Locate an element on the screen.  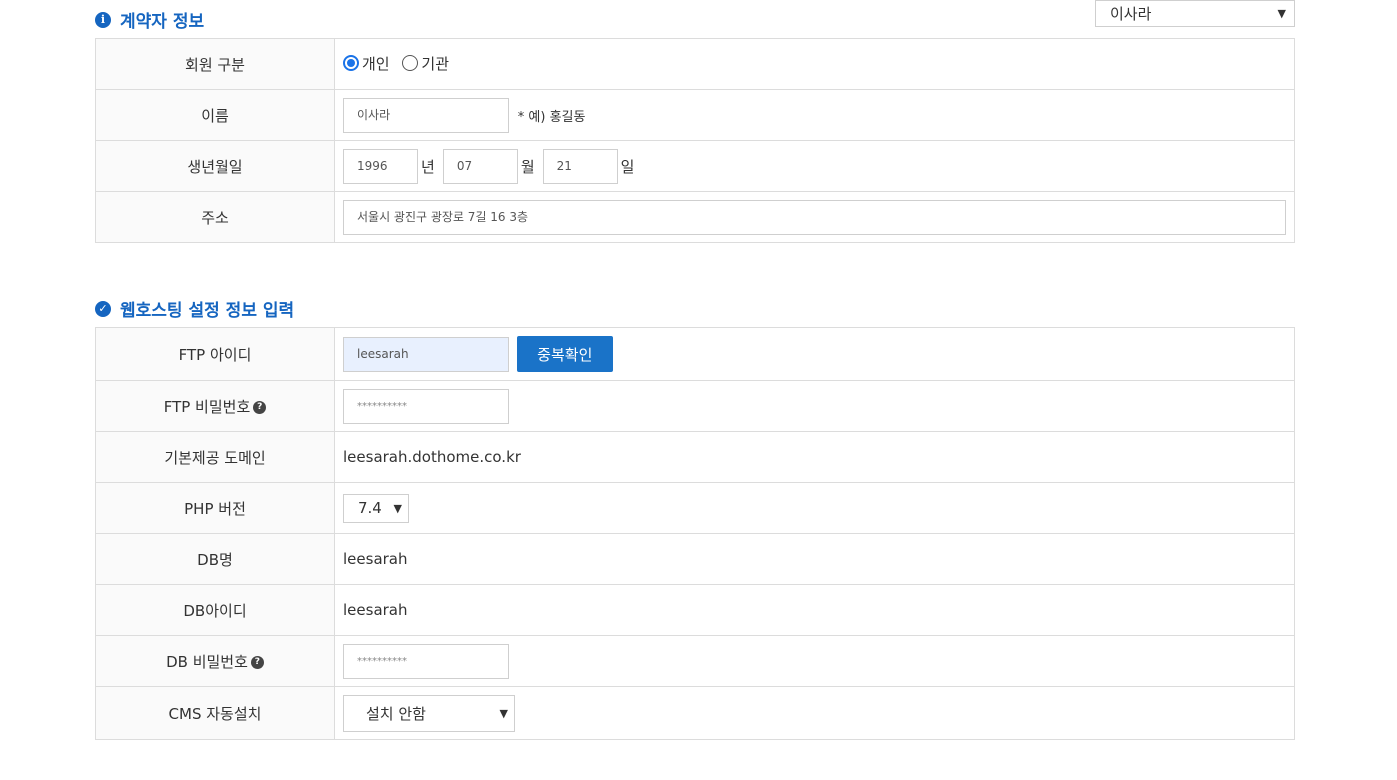
radio-individual-control is located at coordinates (351, 63).